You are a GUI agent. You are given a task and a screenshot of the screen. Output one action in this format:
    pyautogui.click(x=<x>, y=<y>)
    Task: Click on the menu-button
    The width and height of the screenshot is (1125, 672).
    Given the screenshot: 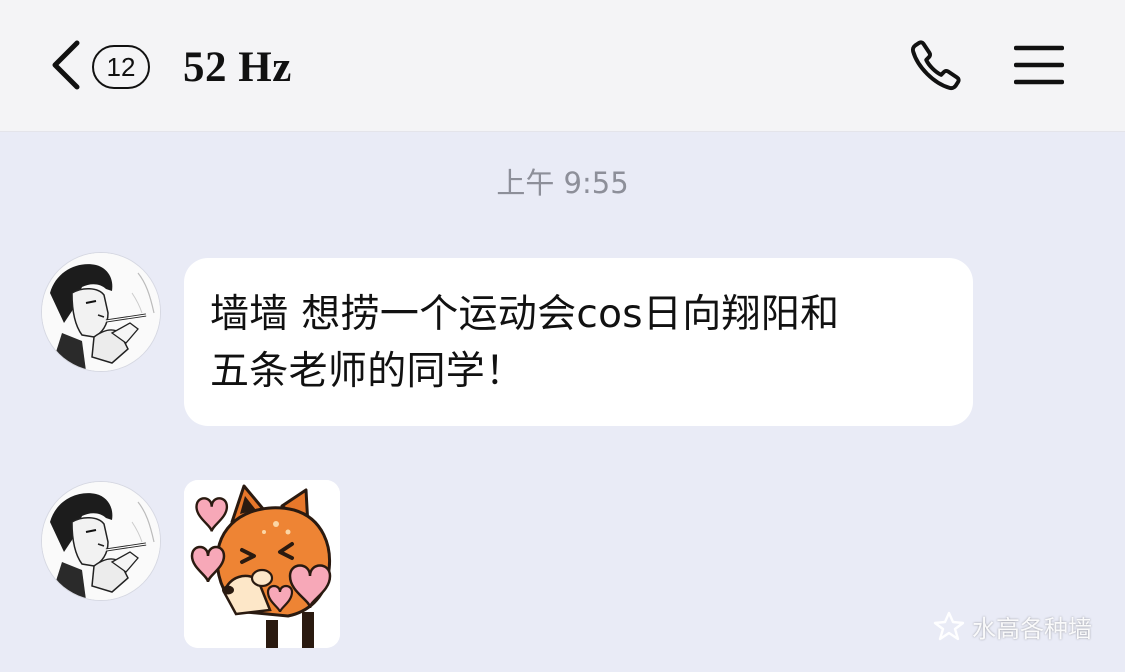 What is the action you would take?
    pyautogui.click(x=1039, y=67)
    